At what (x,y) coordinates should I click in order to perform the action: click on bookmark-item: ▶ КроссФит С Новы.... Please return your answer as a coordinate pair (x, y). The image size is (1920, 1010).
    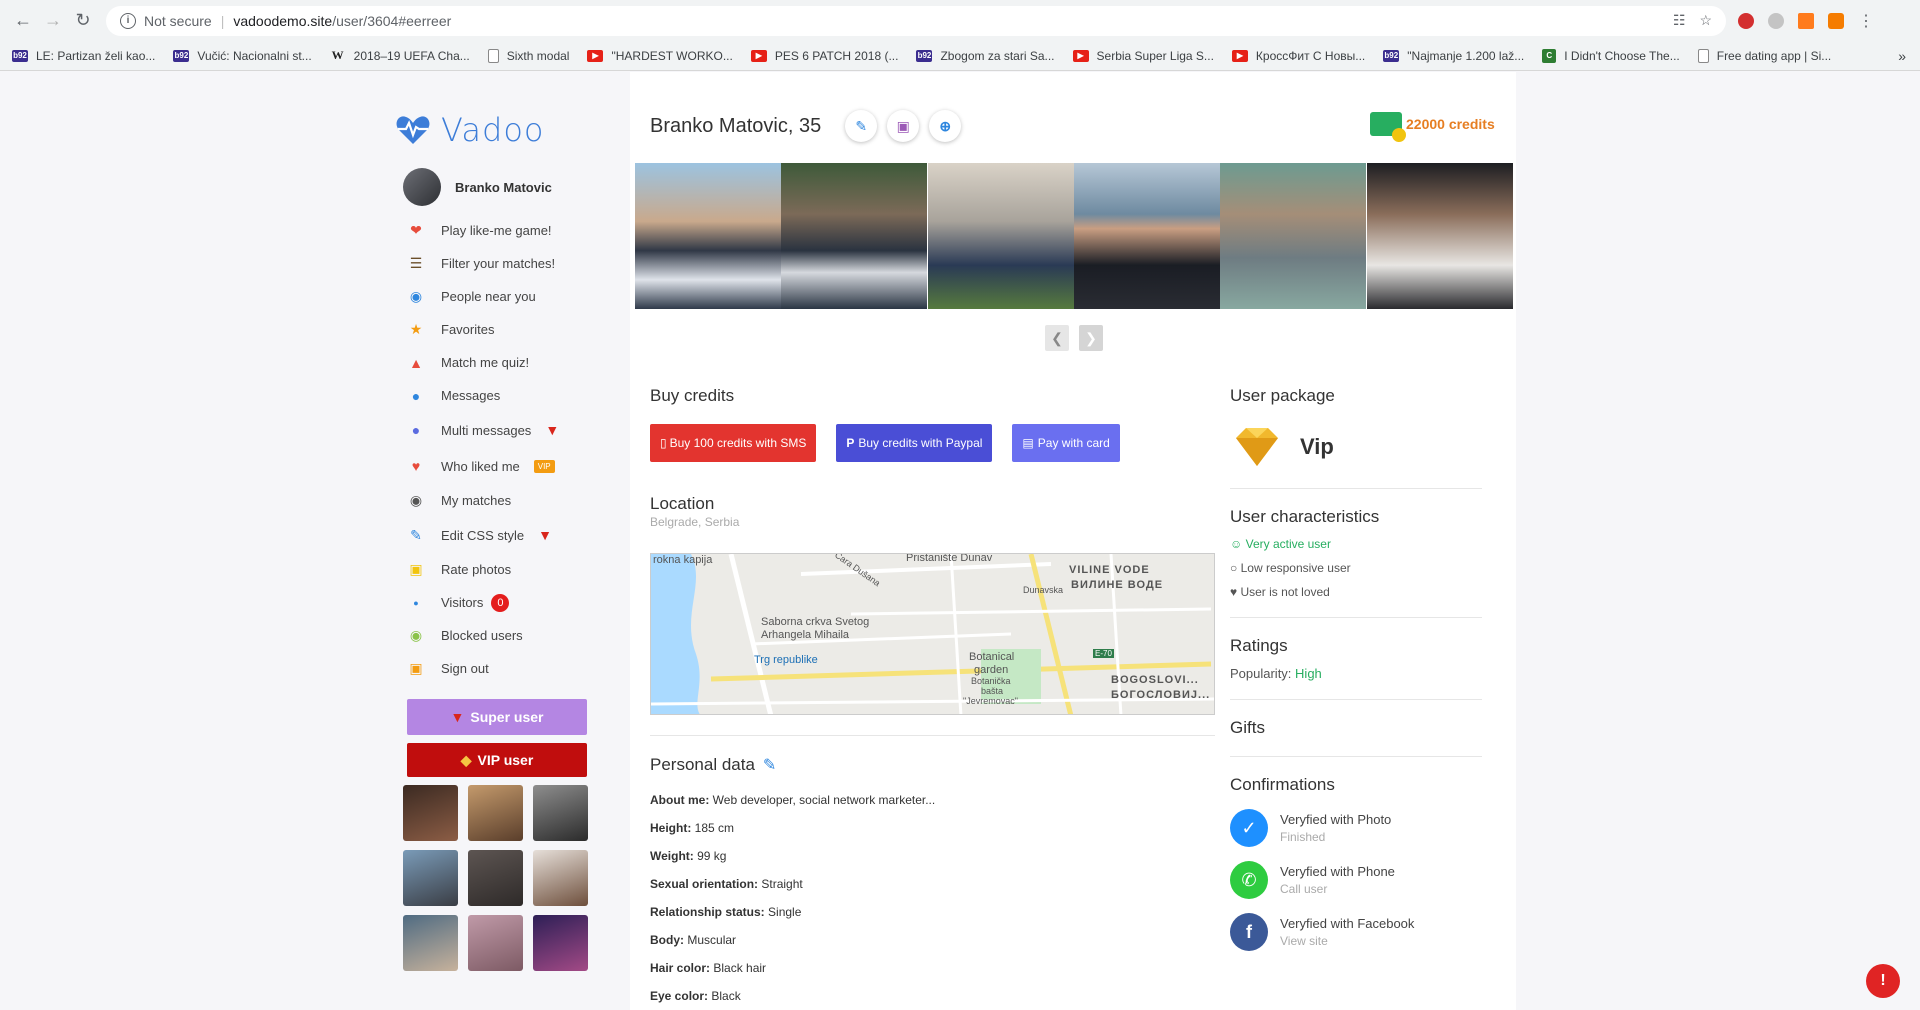
    Looking at the image, I should click on (1298, 56).